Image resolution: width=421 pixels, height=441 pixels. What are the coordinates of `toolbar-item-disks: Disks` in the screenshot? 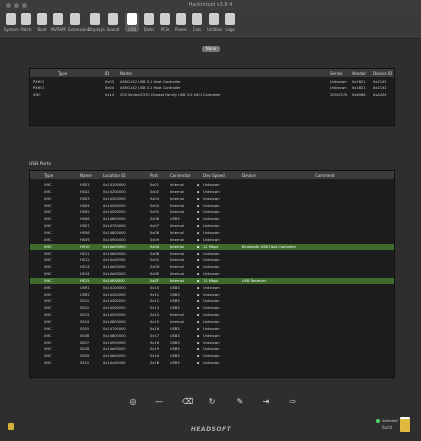 It's located at (149, 22).